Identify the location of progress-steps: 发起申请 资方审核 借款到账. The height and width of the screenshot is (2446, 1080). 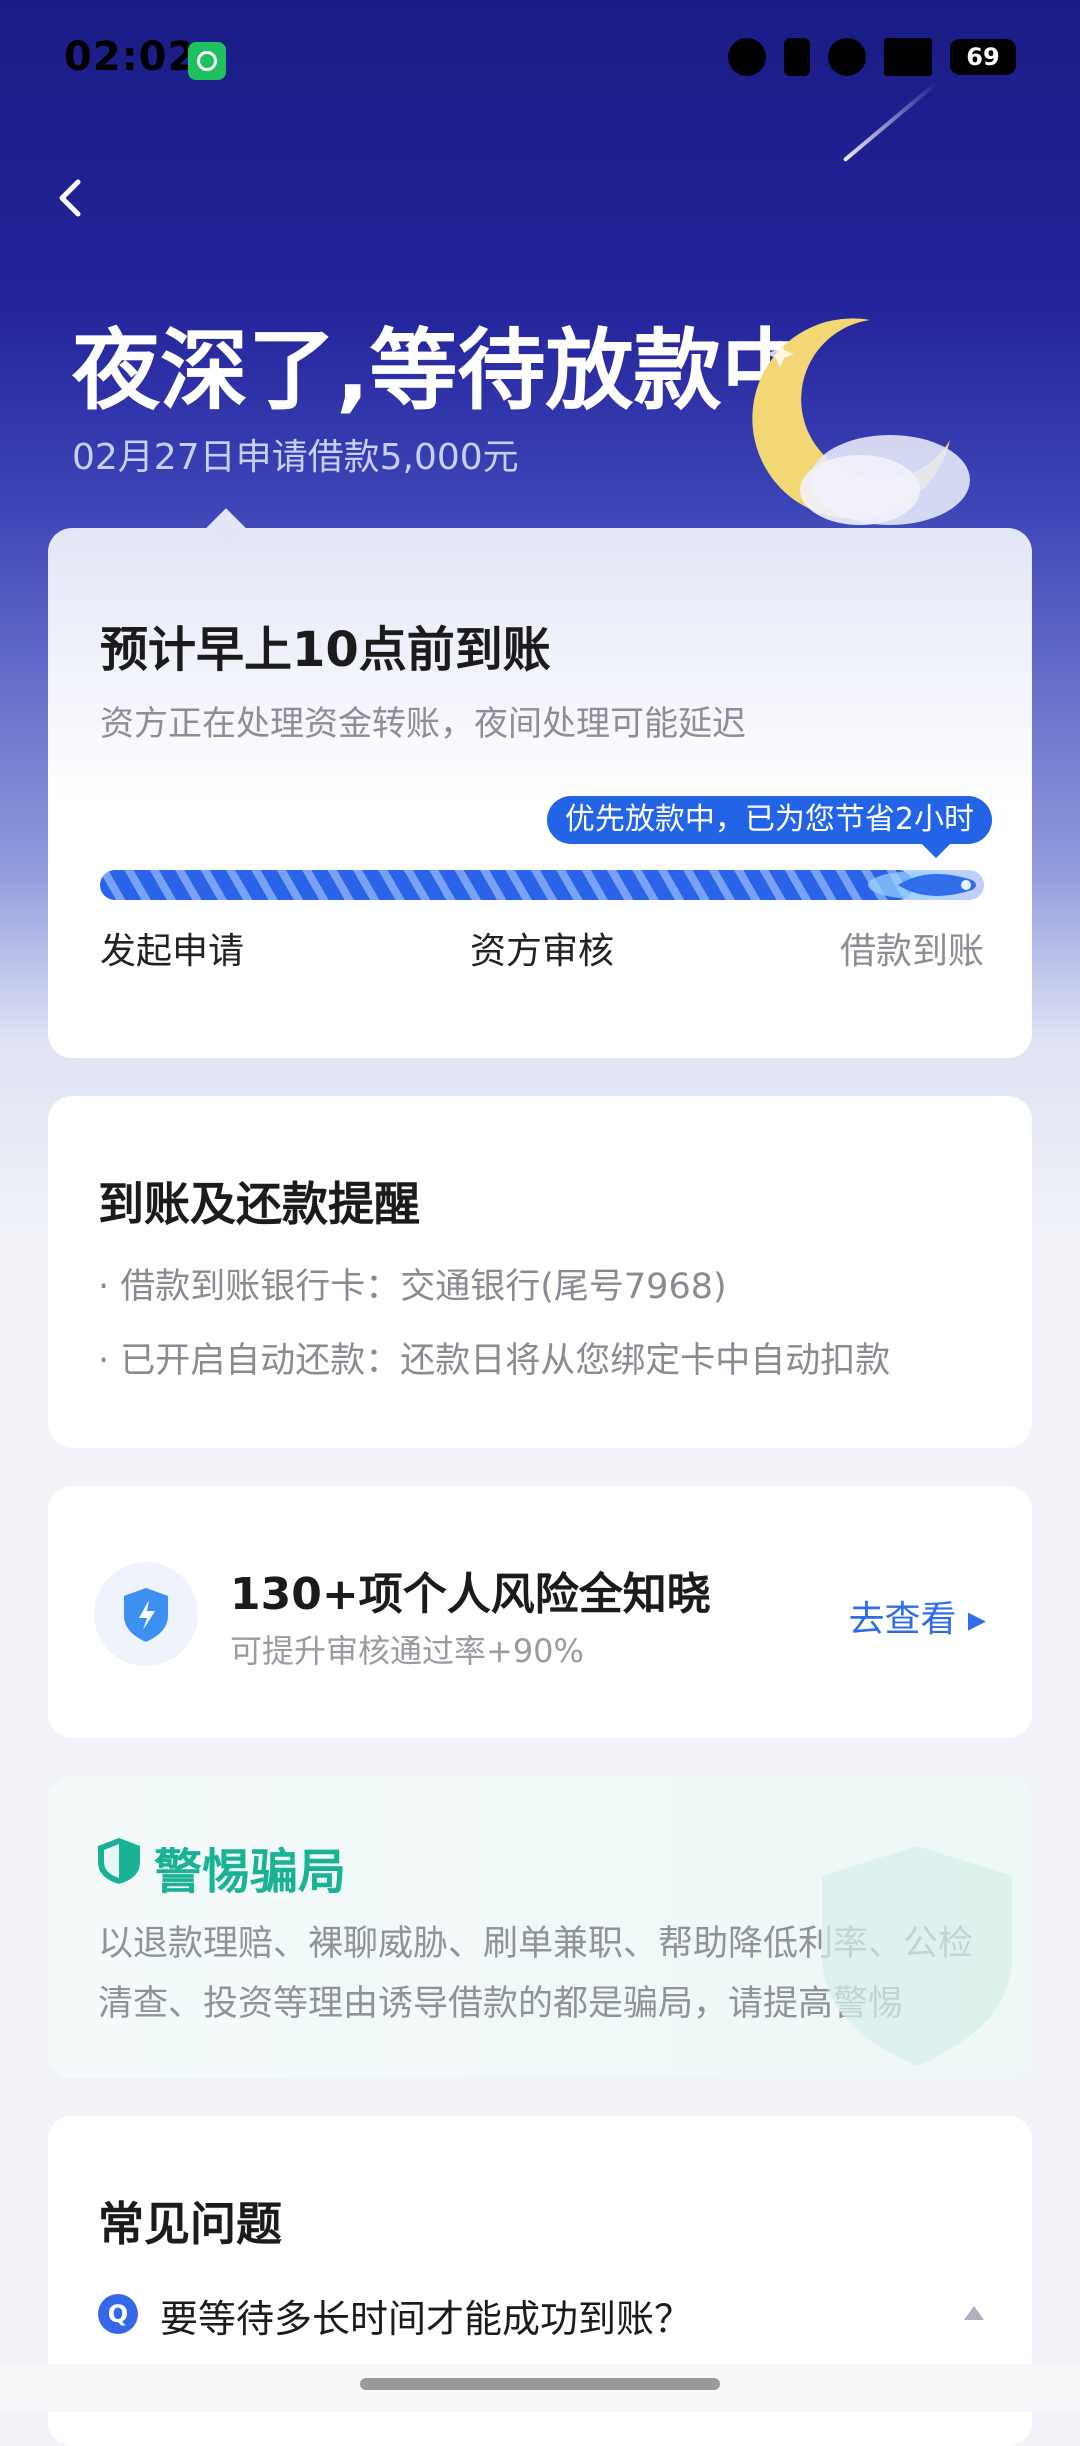
(542, 948).